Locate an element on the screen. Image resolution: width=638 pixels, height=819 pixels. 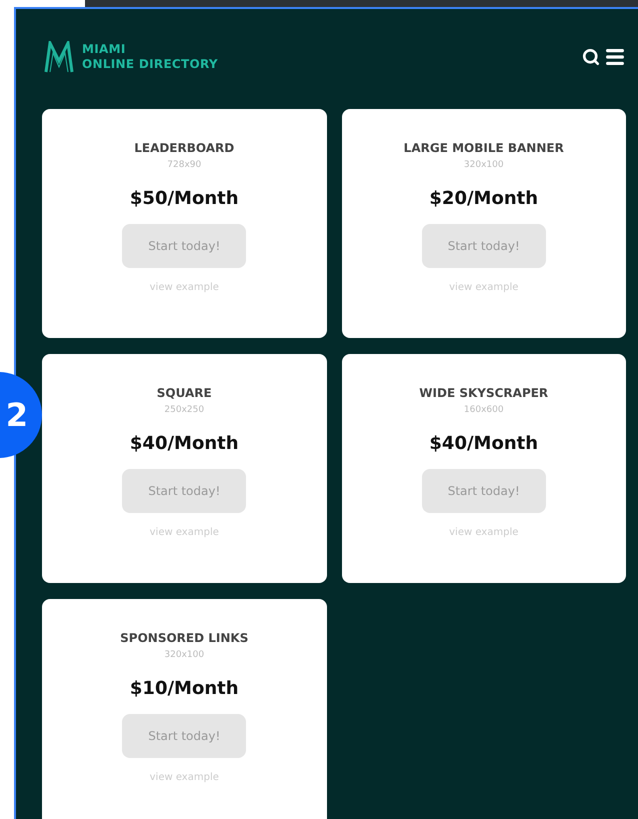
plan-size: 160x600 is located at coordinates (484, 410).